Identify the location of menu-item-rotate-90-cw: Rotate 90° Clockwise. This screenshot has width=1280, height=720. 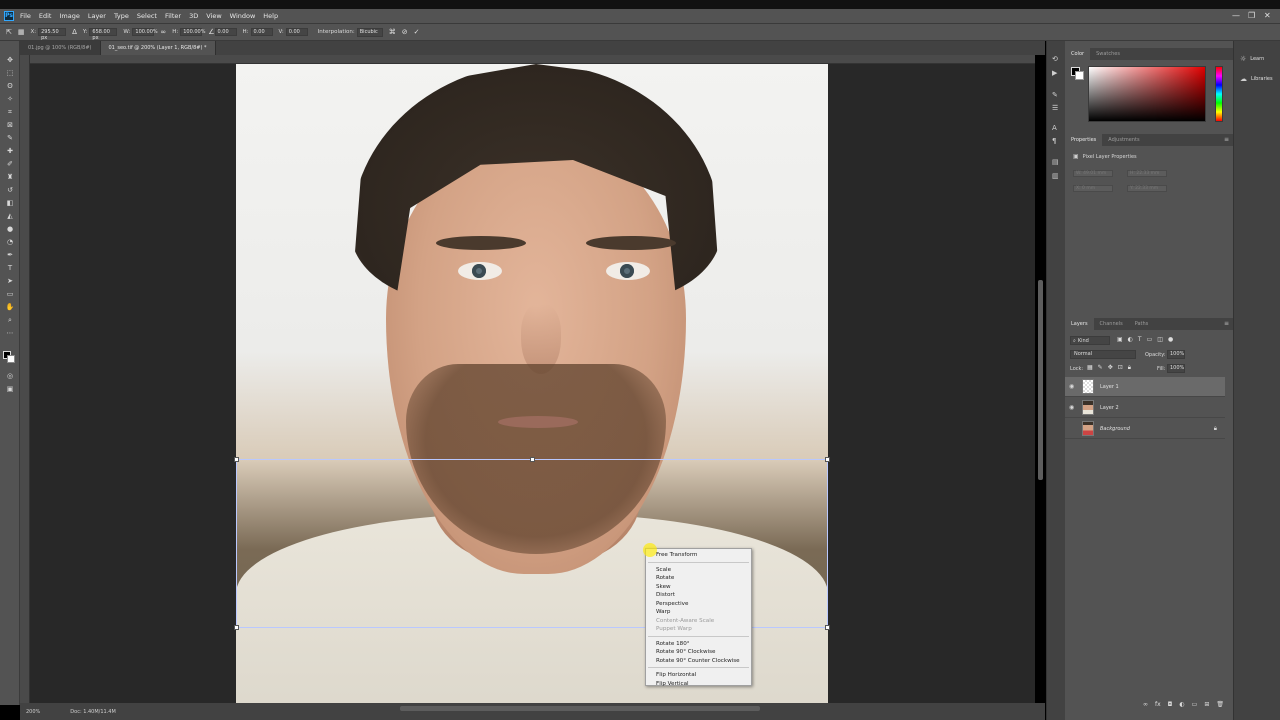
(698, 652).